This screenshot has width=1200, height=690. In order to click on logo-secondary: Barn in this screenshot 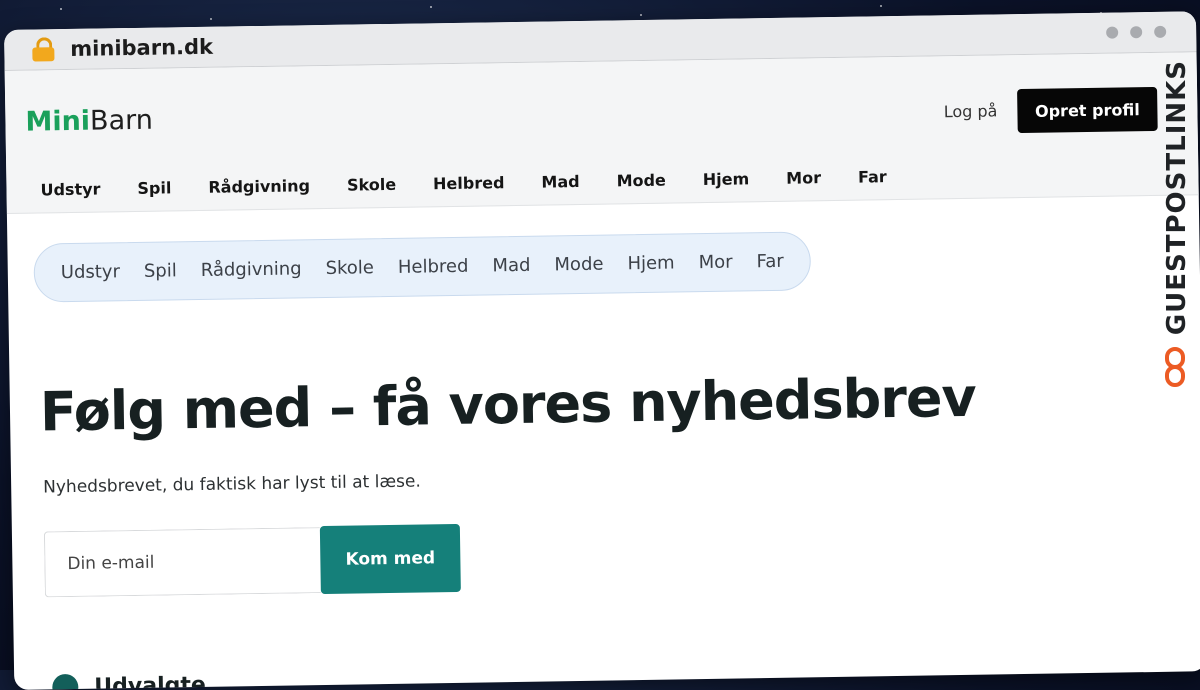, I will do `click(121, 120)`.